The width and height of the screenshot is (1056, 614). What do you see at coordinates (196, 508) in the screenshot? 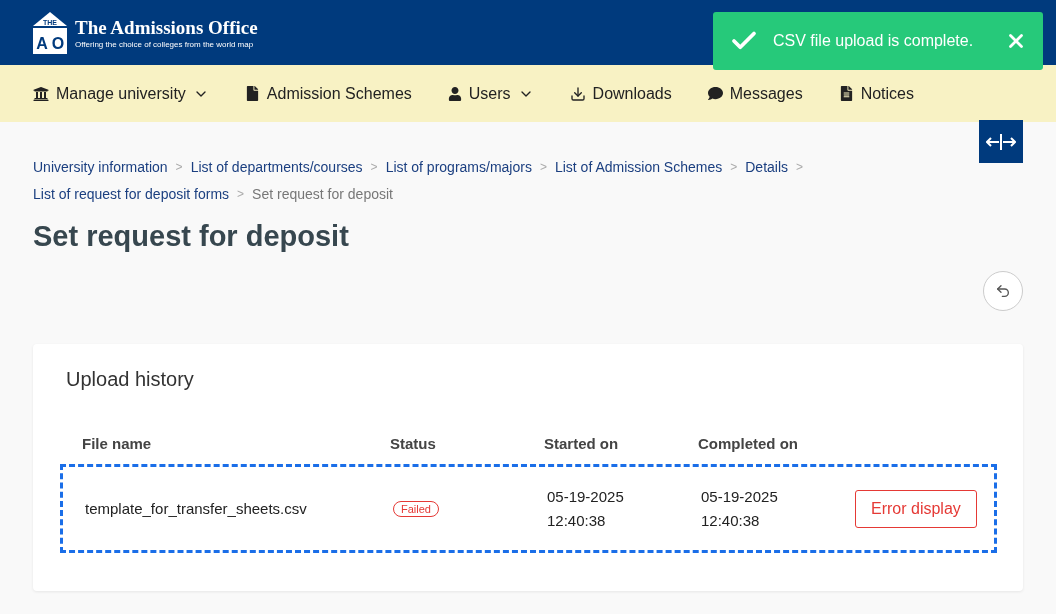
I see `file-name-cell-text: template_for_transfer_sheets.csv` at bounding box center [196, 508].